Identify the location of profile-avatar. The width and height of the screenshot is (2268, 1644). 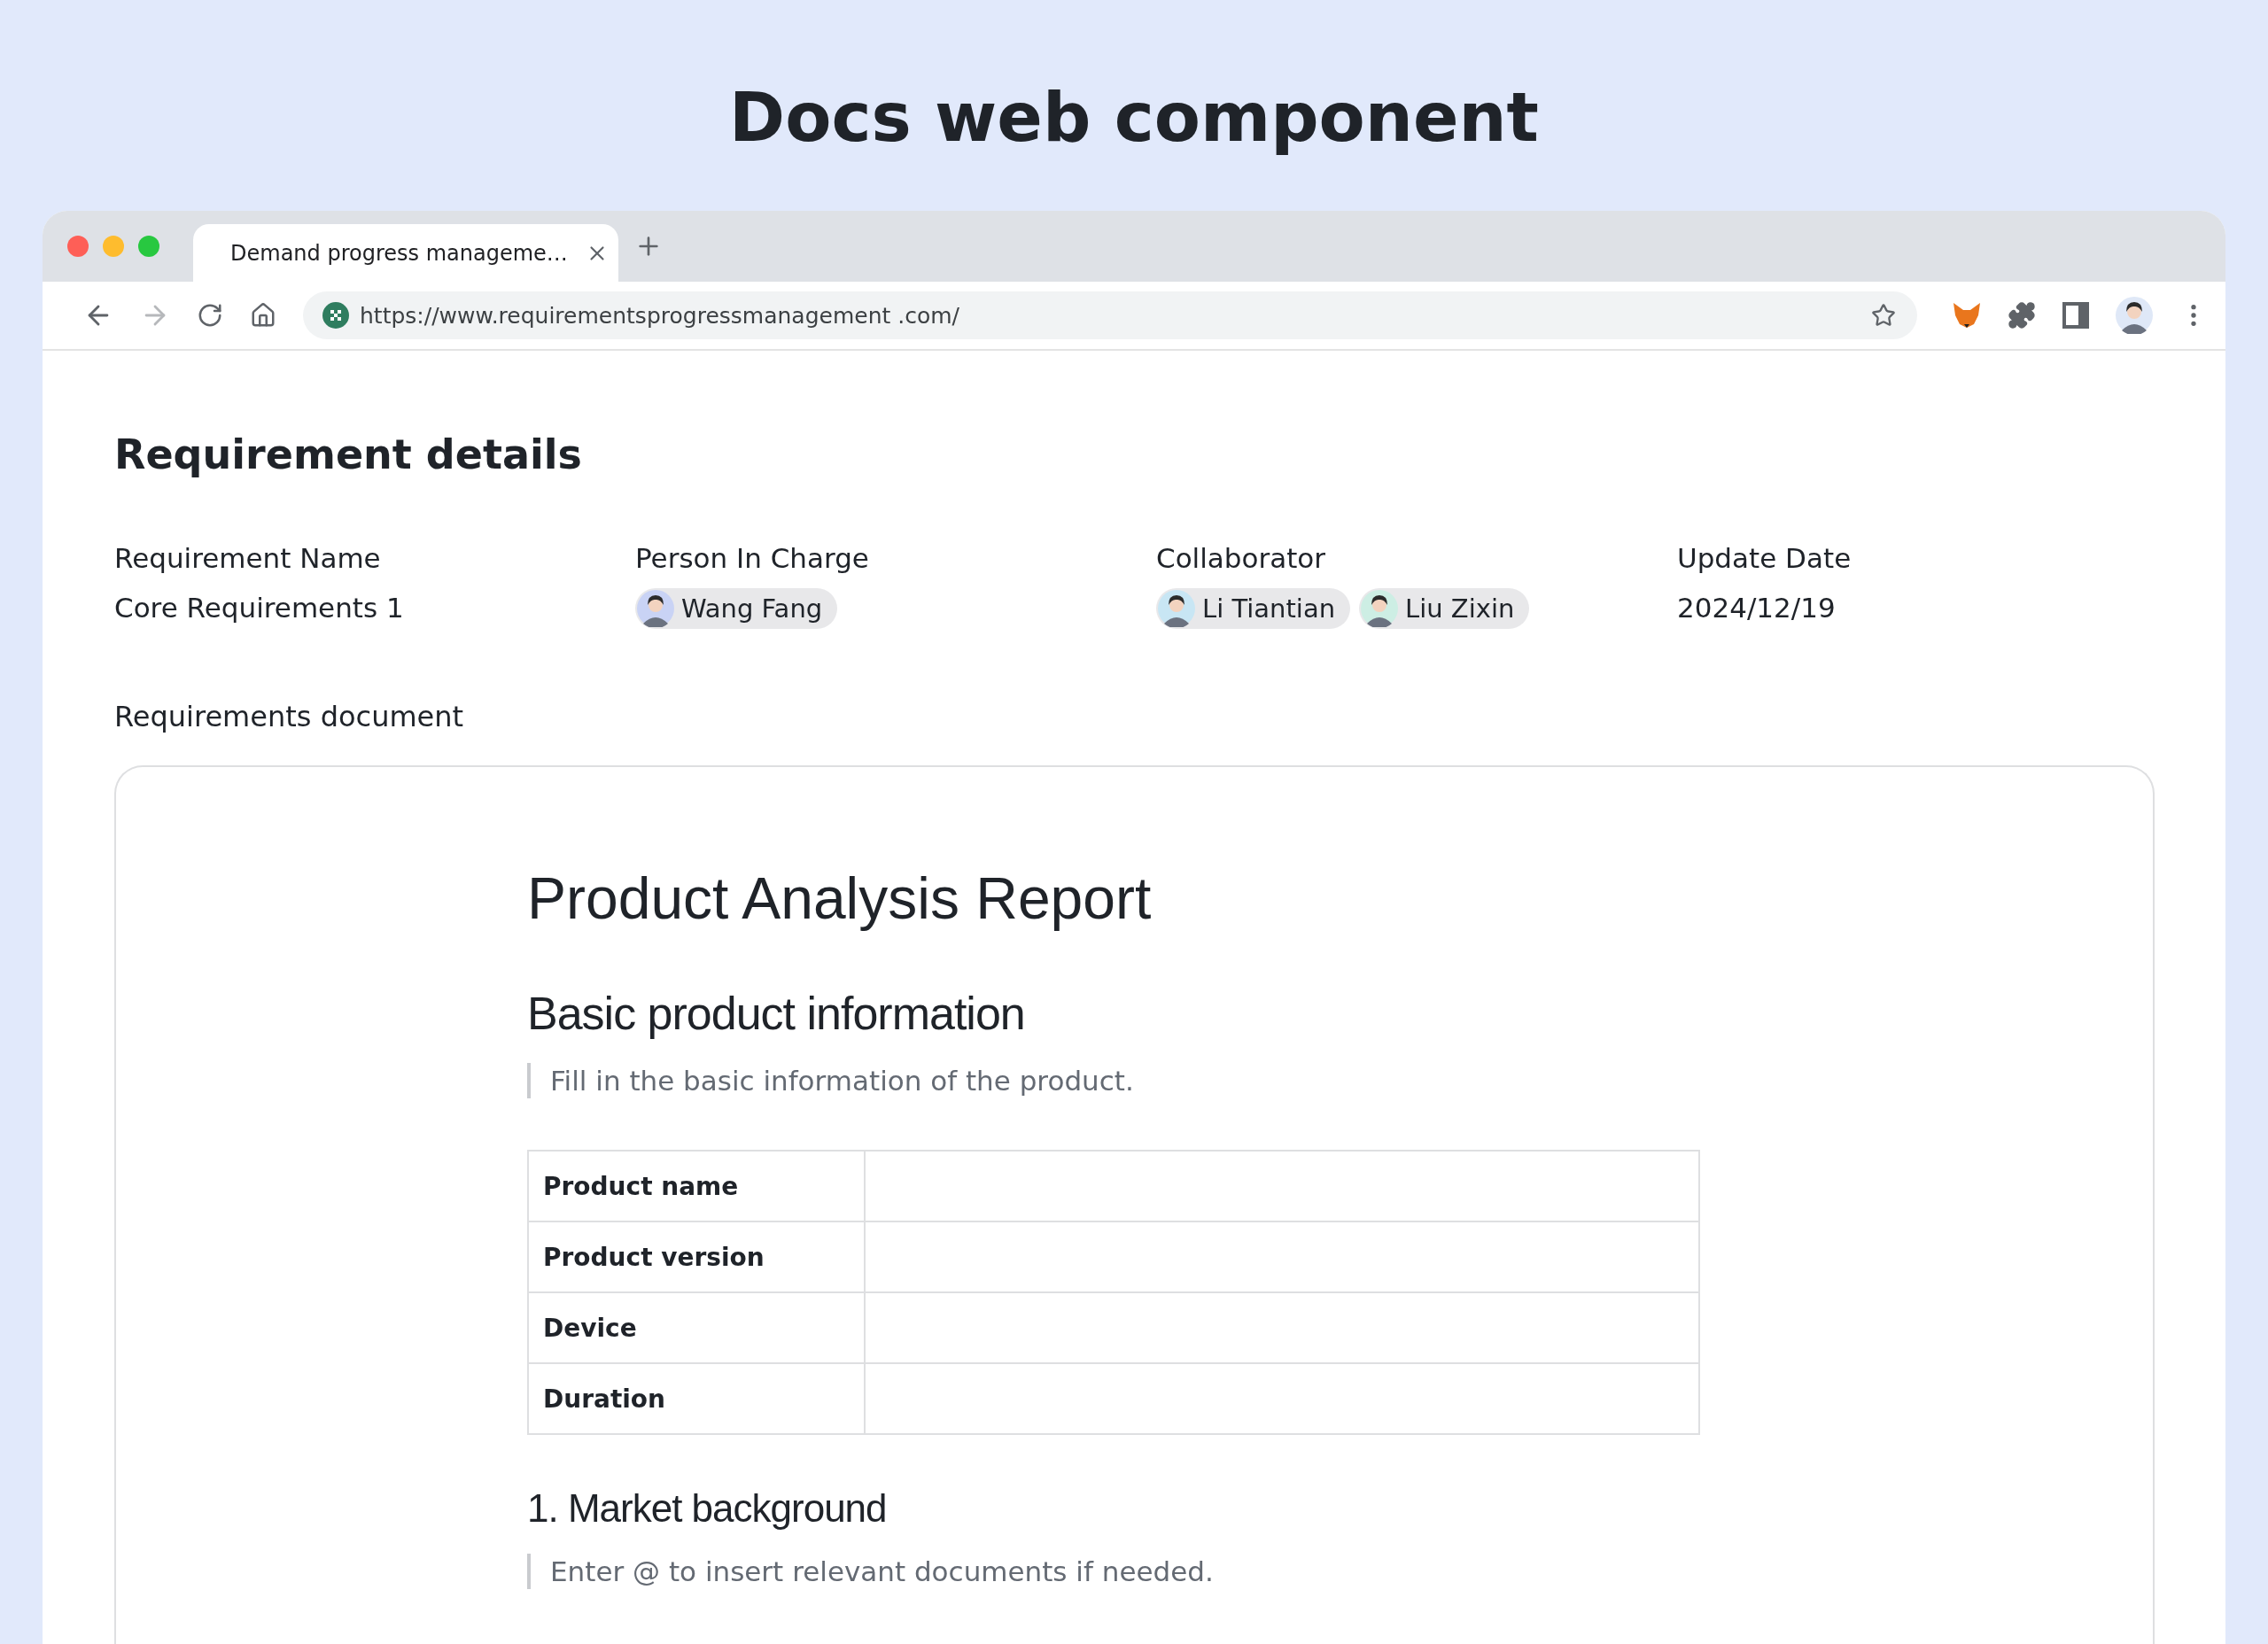
(2134, 315).